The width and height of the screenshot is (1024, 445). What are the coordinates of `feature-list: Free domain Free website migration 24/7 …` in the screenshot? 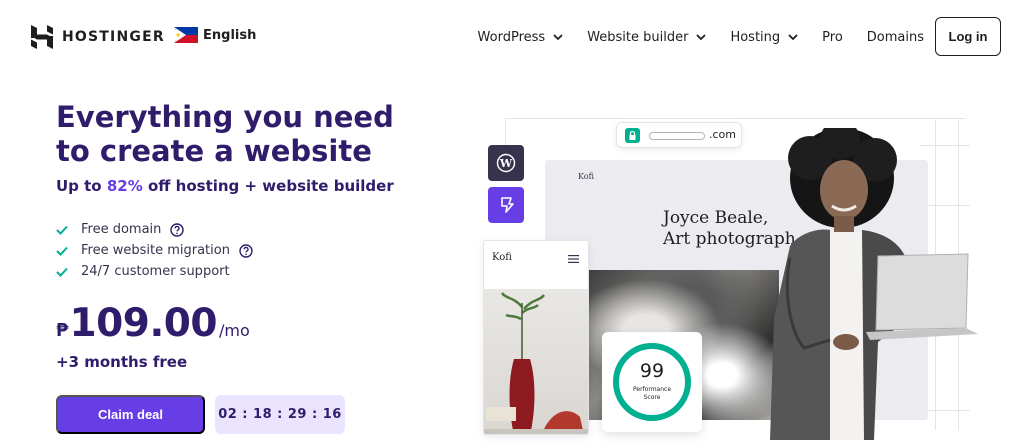 It's located at (154, 250).